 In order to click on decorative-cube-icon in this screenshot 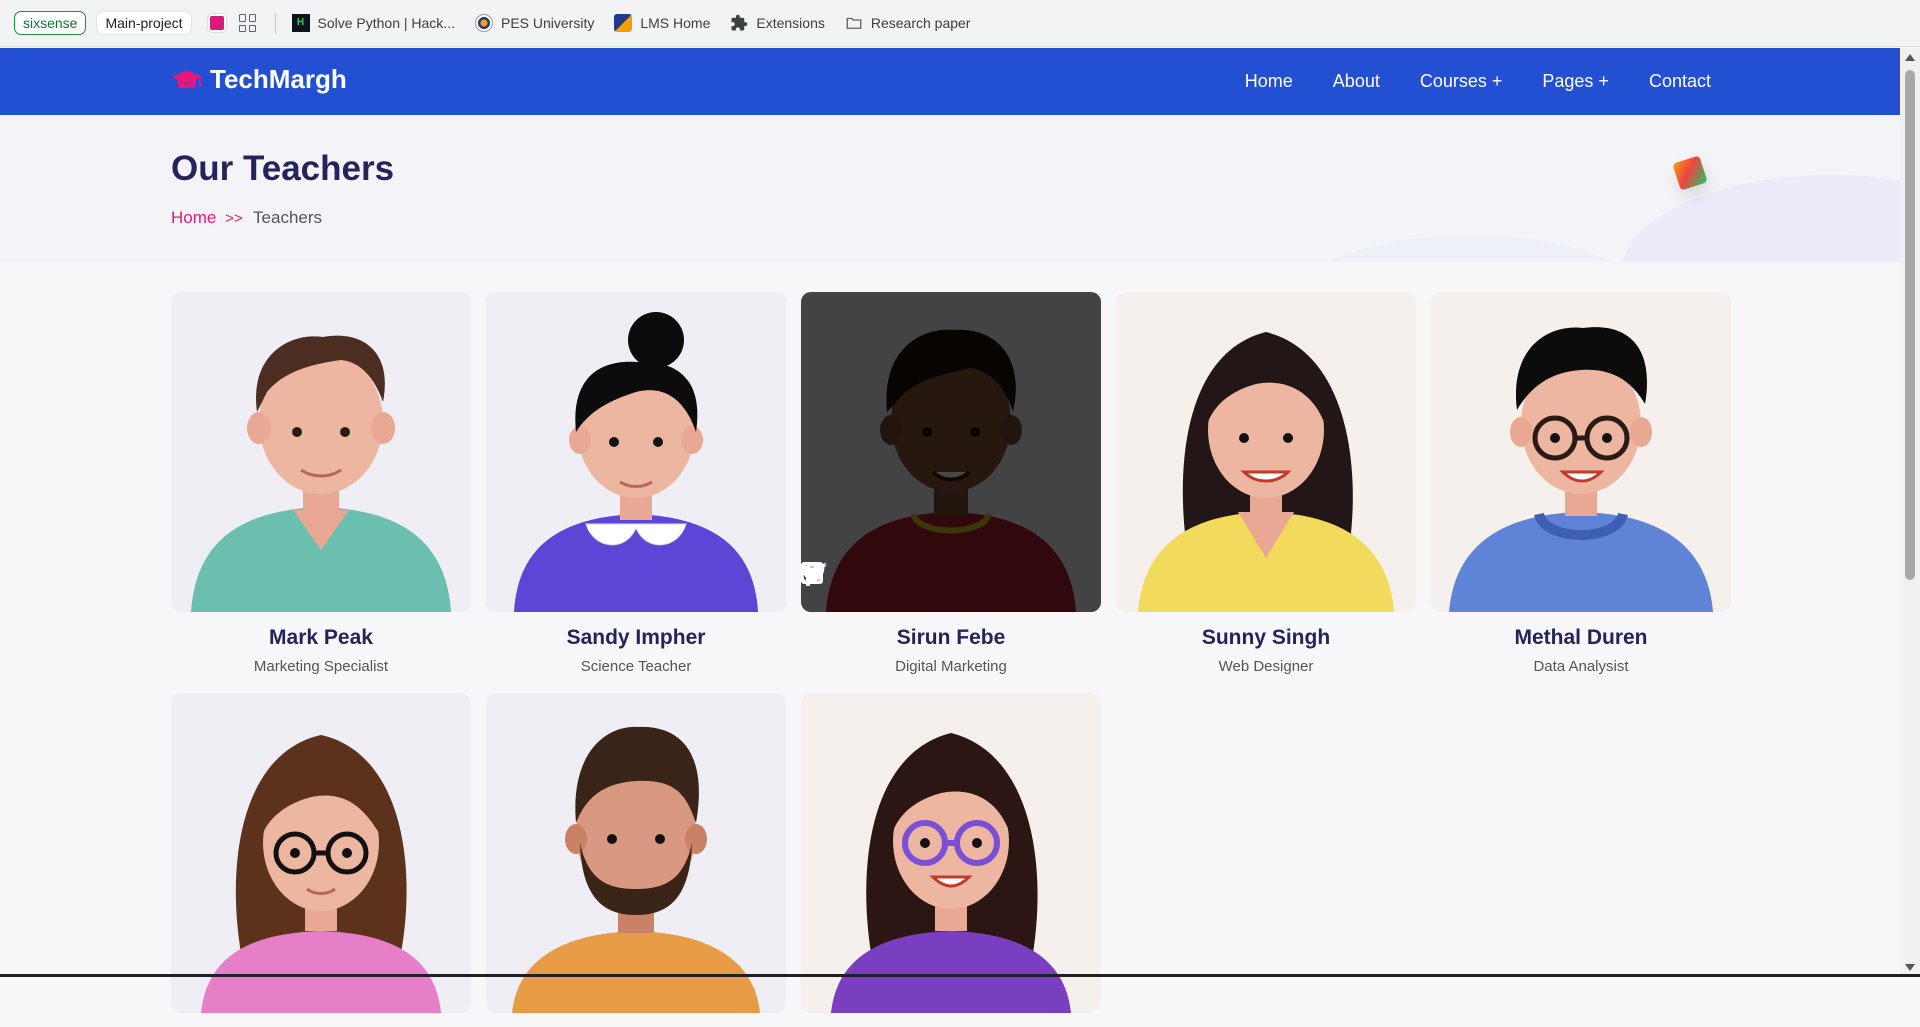, I will do `click(1690, 173)`.